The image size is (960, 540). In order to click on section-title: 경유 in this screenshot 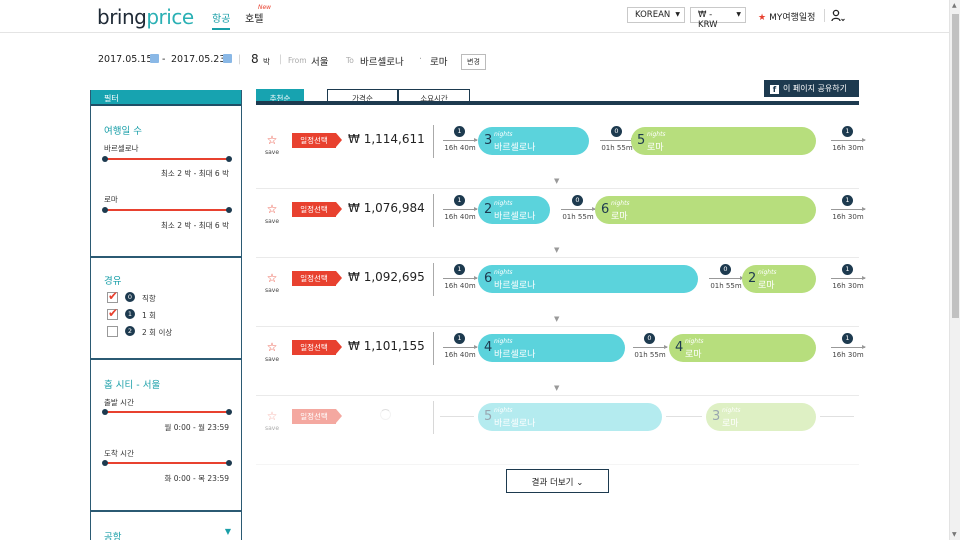, I will do `click(113, 281)`.